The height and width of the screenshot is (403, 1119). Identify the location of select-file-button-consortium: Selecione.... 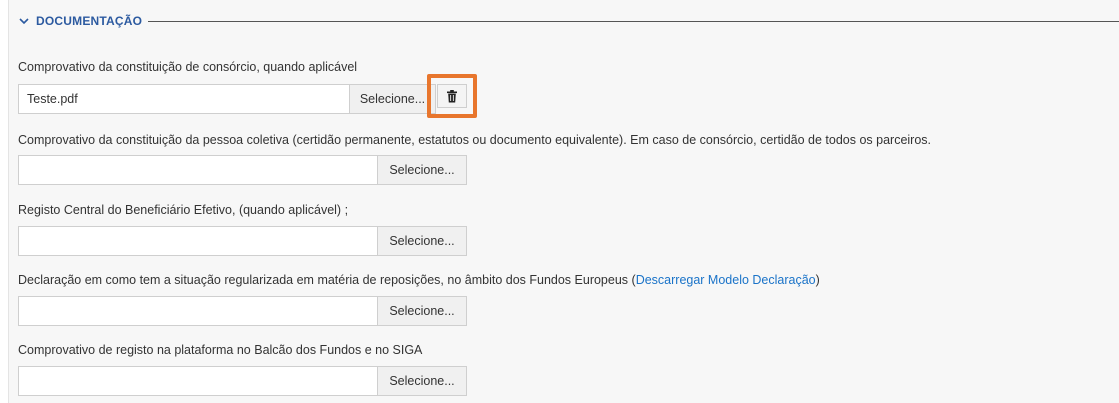
(393, 99).